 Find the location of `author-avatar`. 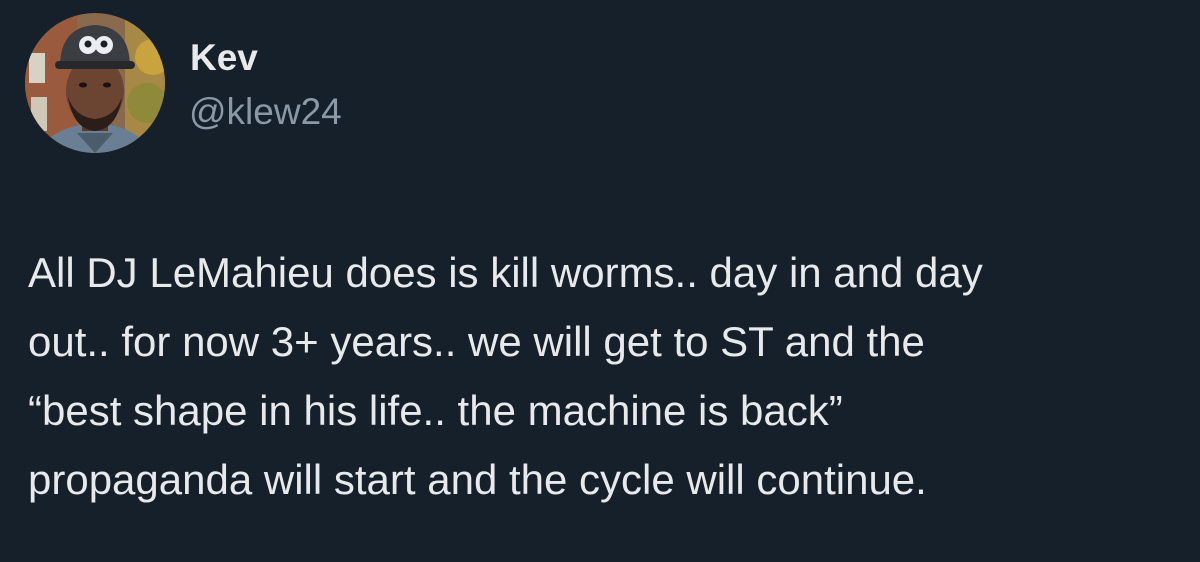

author-avatar is located at coordinates (95, 83).